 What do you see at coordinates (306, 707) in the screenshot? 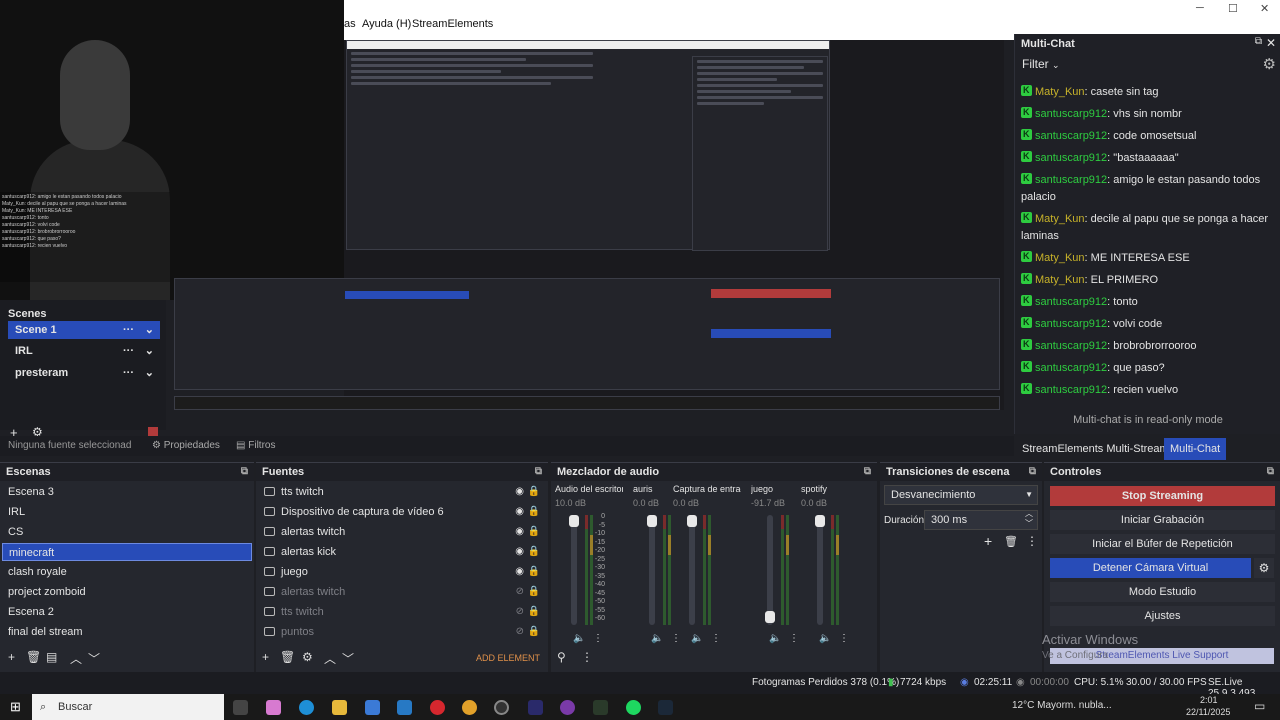
I see `edge-icon` at bounding box center [306, 707].